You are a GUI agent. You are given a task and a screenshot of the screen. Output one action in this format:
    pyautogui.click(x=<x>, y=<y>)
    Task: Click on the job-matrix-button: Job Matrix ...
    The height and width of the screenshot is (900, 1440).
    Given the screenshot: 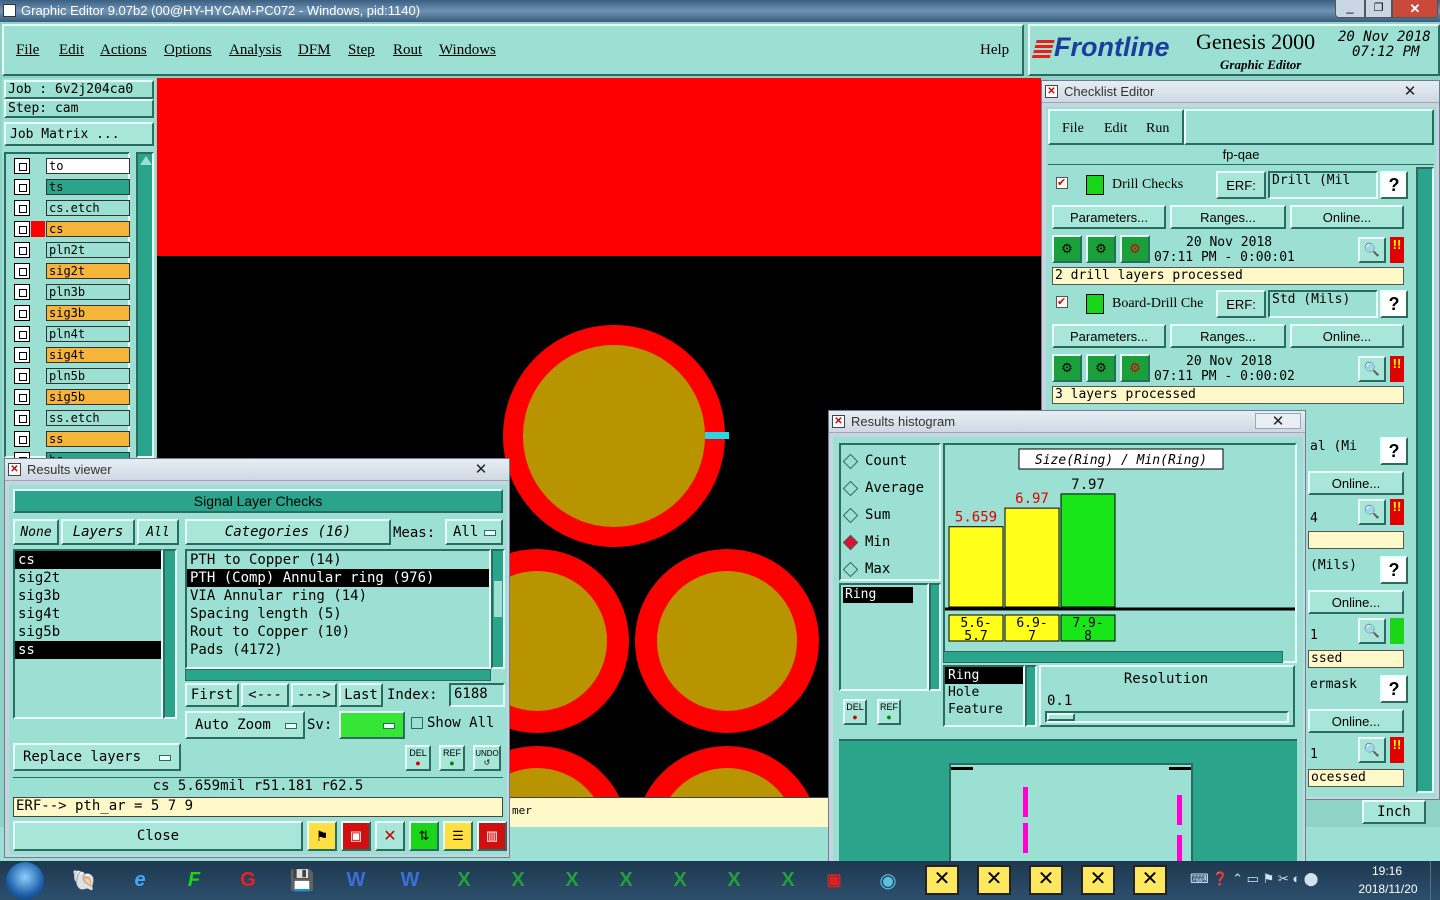 What is the action you would take?
    pyautogui.click(x=79, y=134)
    